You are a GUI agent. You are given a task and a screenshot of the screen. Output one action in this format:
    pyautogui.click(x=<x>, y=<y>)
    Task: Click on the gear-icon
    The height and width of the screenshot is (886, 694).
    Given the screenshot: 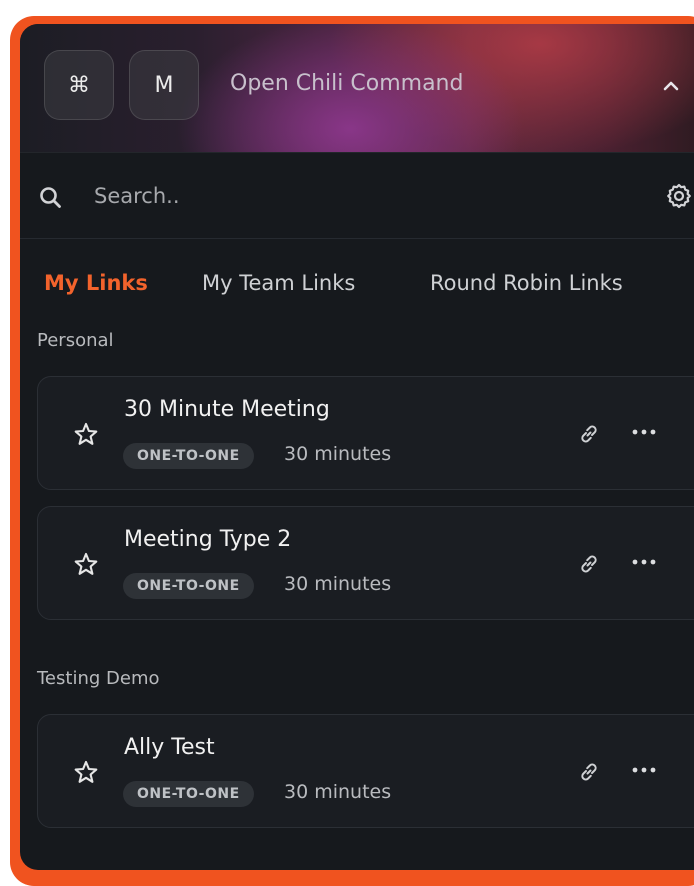 What is the action you would take?
    pyautogui.click(x=679, y=196)
    